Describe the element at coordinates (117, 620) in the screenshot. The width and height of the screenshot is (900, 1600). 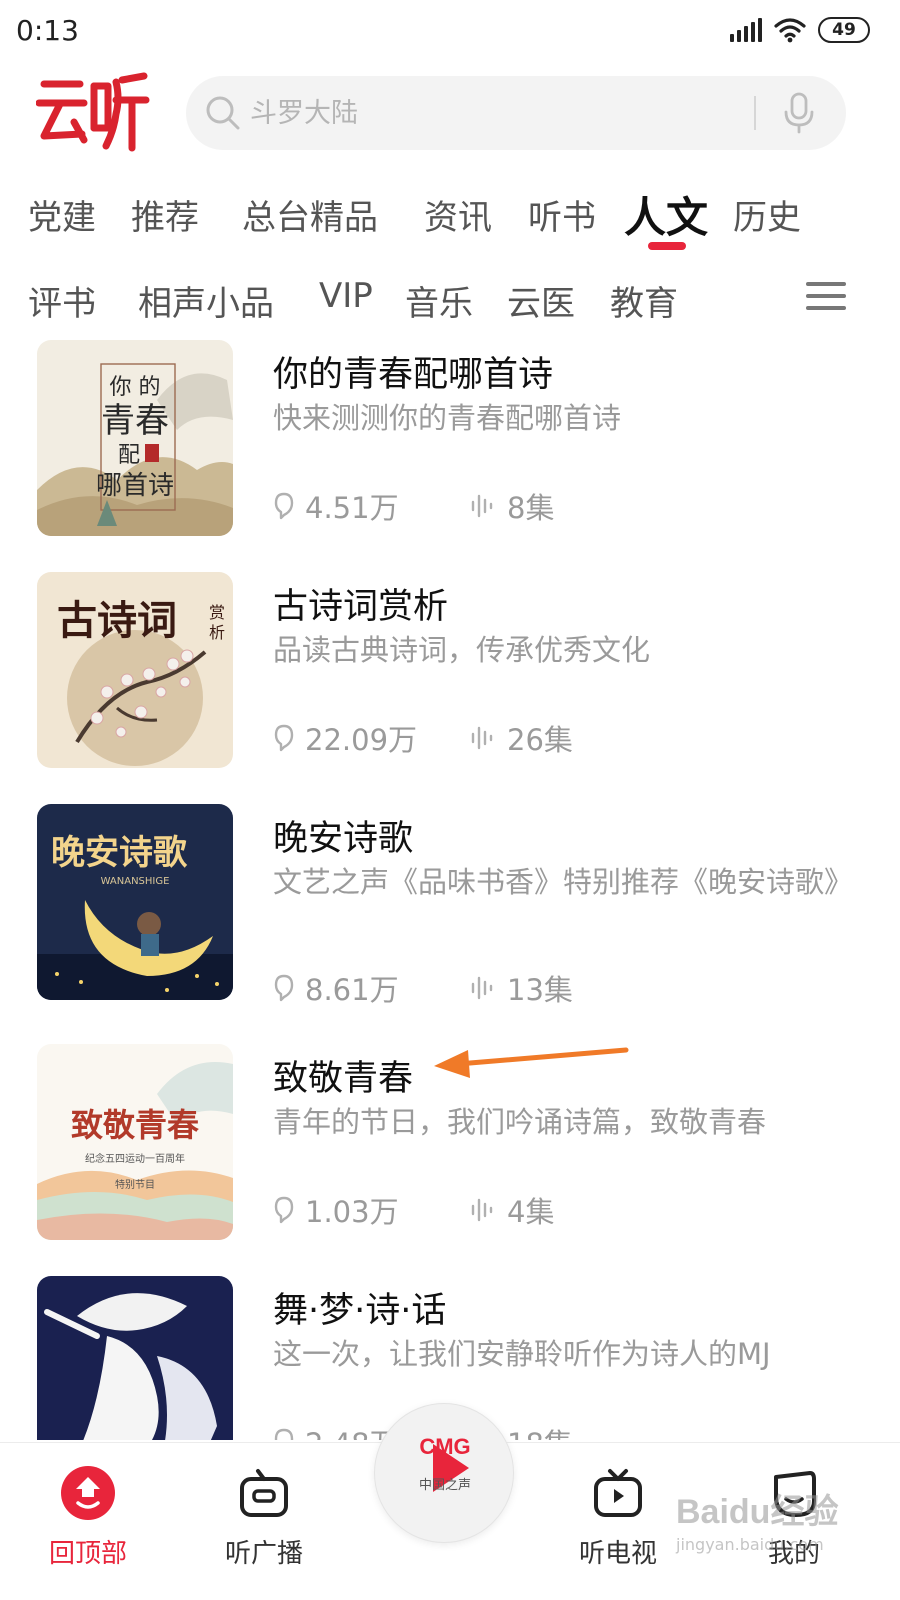
I see `svg-text: 古诗词` at that location.